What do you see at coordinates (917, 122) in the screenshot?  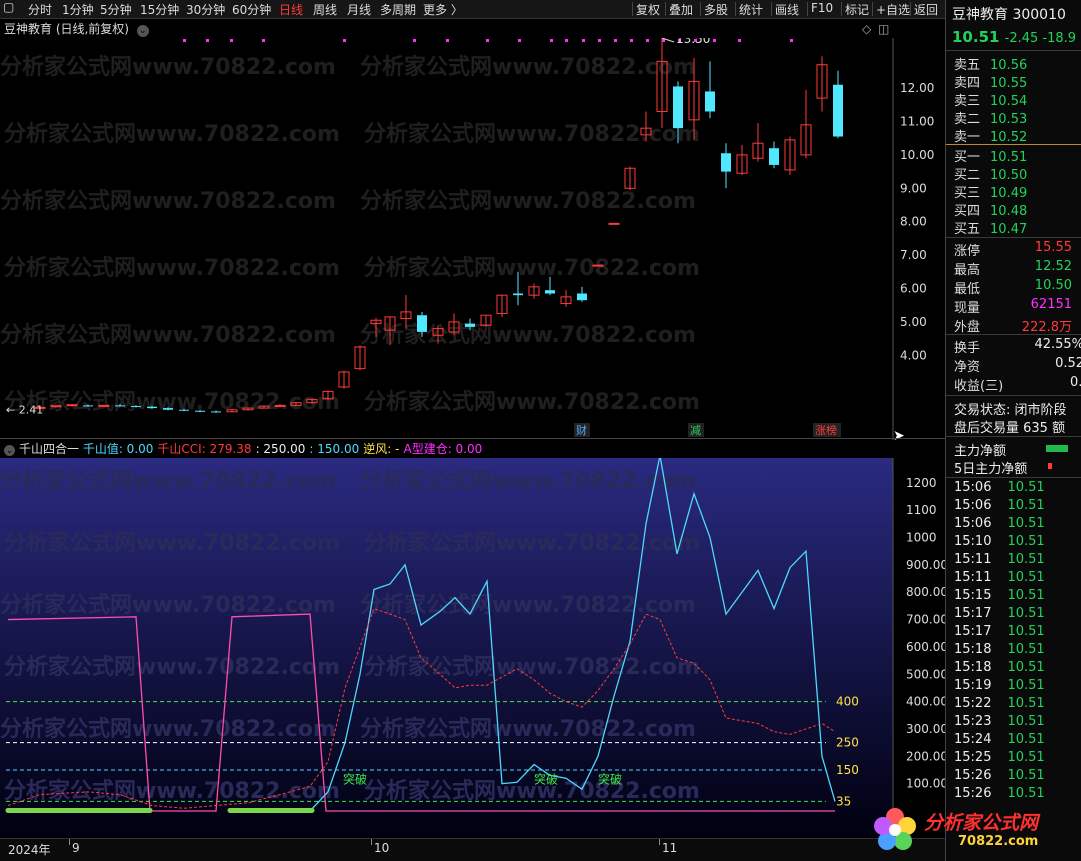 I see `price-tick-label: 11.00` at bounding box center [917, 122].